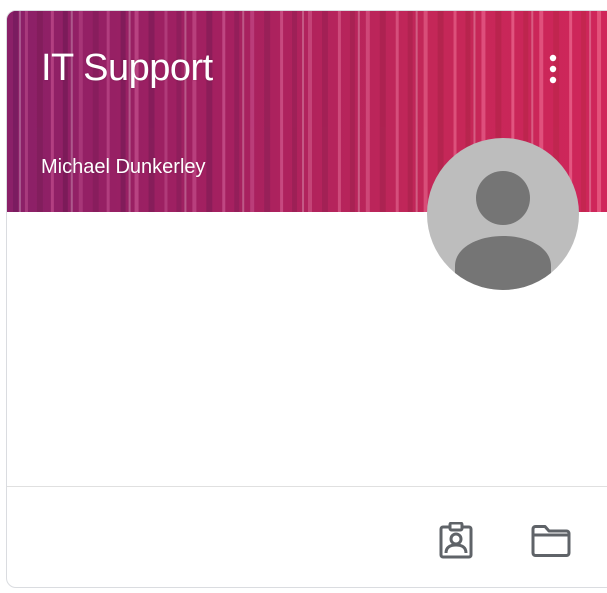  I want to click on assignment-ind-icon, so click(456, 540).